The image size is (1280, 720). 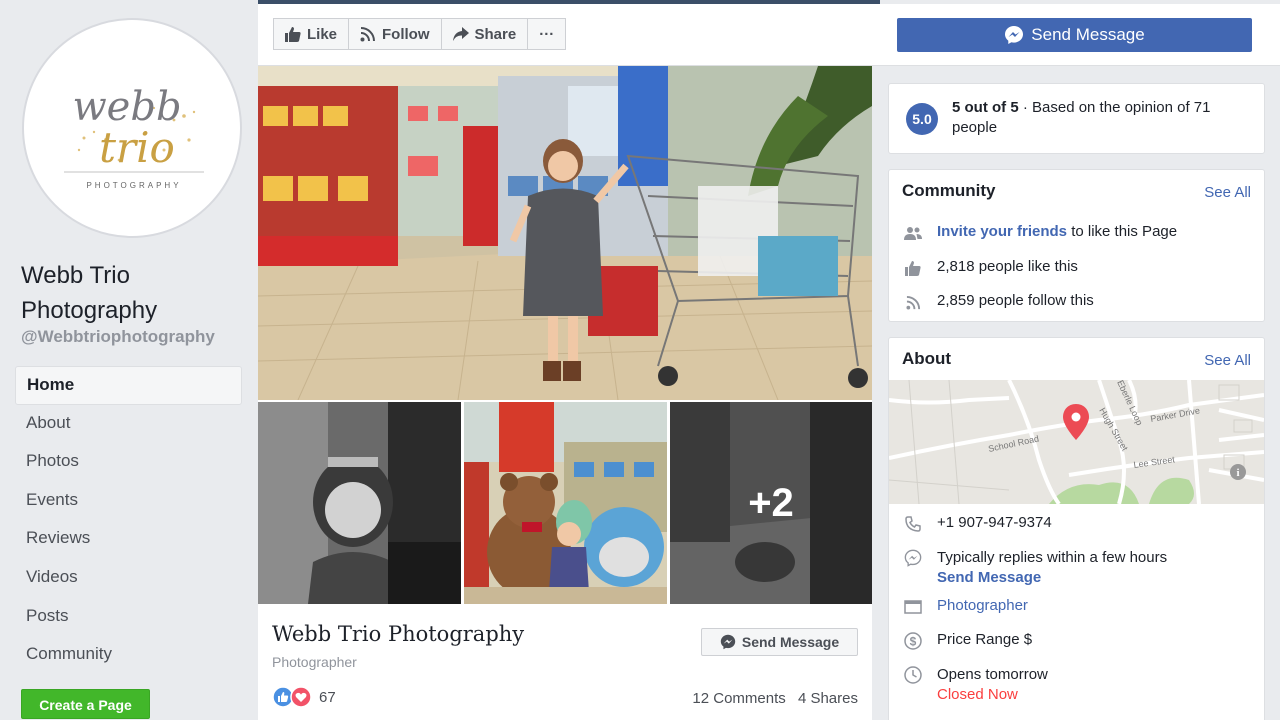 I want to click on about-heading: About, so click(x=927, y=358).